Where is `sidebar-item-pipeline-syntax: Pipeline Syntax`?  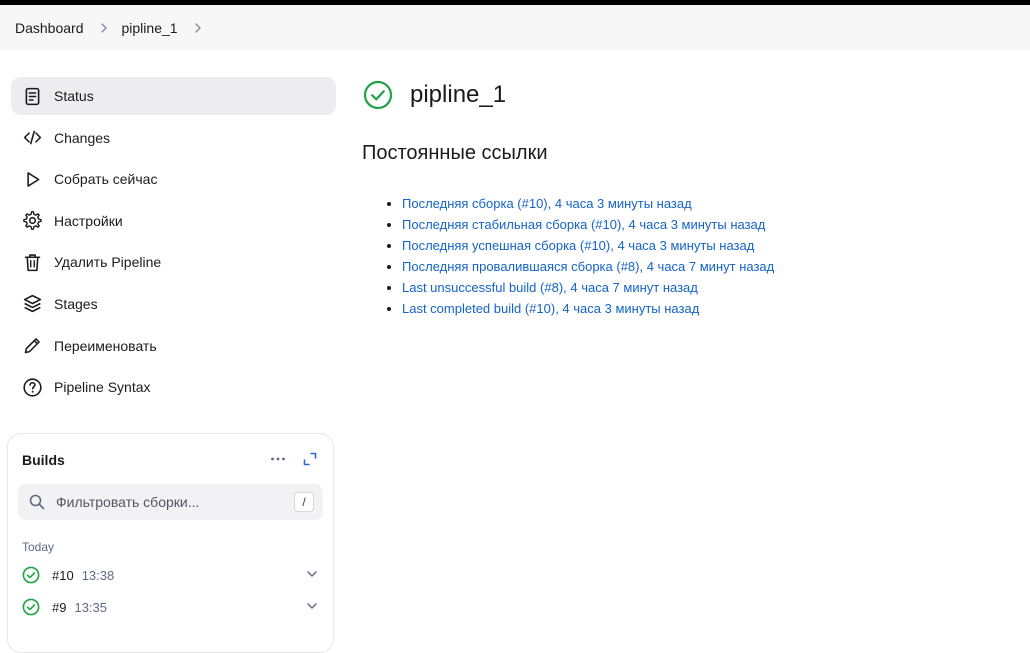 sidebar-item-pipeline-syntax: Pipeline Syntax is located at coordinates (173, 387).